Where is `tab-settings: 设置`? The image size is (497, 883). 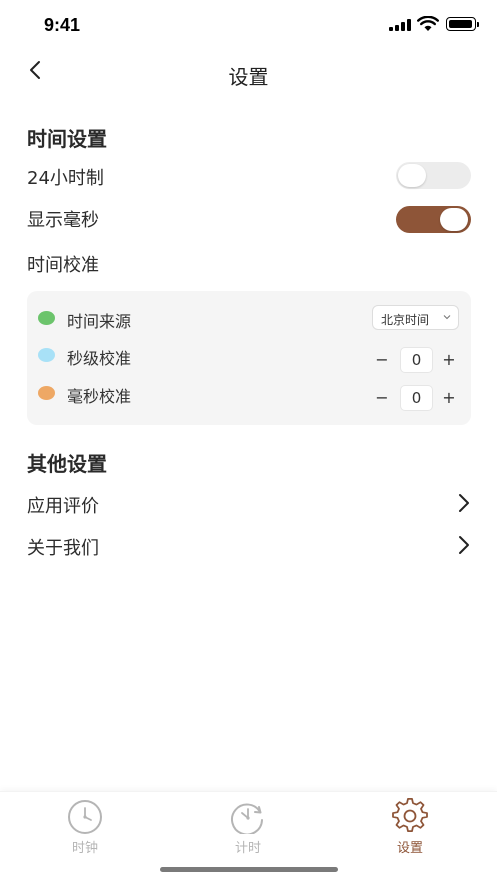
tab-settings: 设置 is located at coordinates (410, 827).